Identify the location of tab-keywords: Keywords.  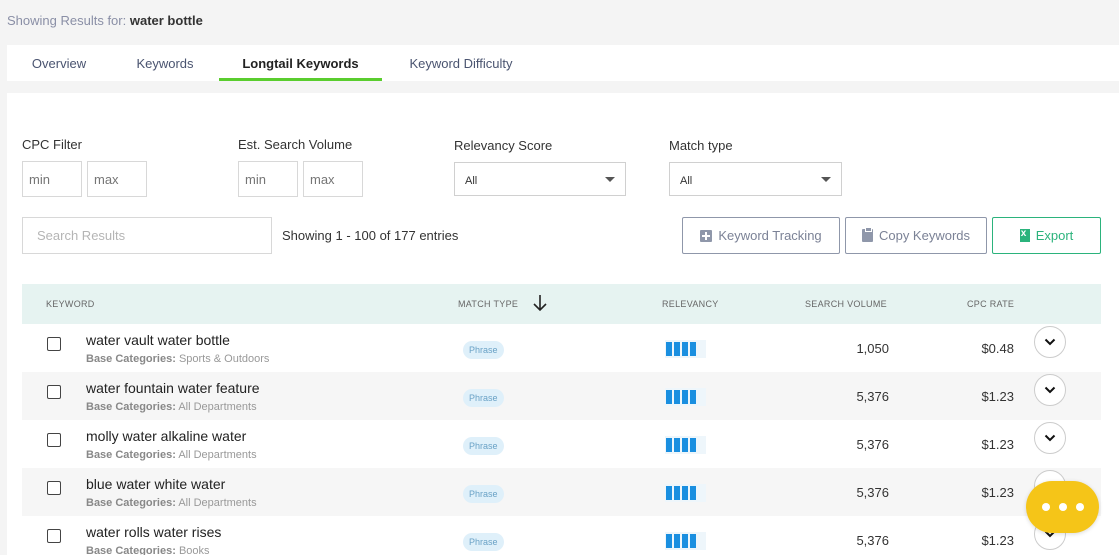
(165, 63).